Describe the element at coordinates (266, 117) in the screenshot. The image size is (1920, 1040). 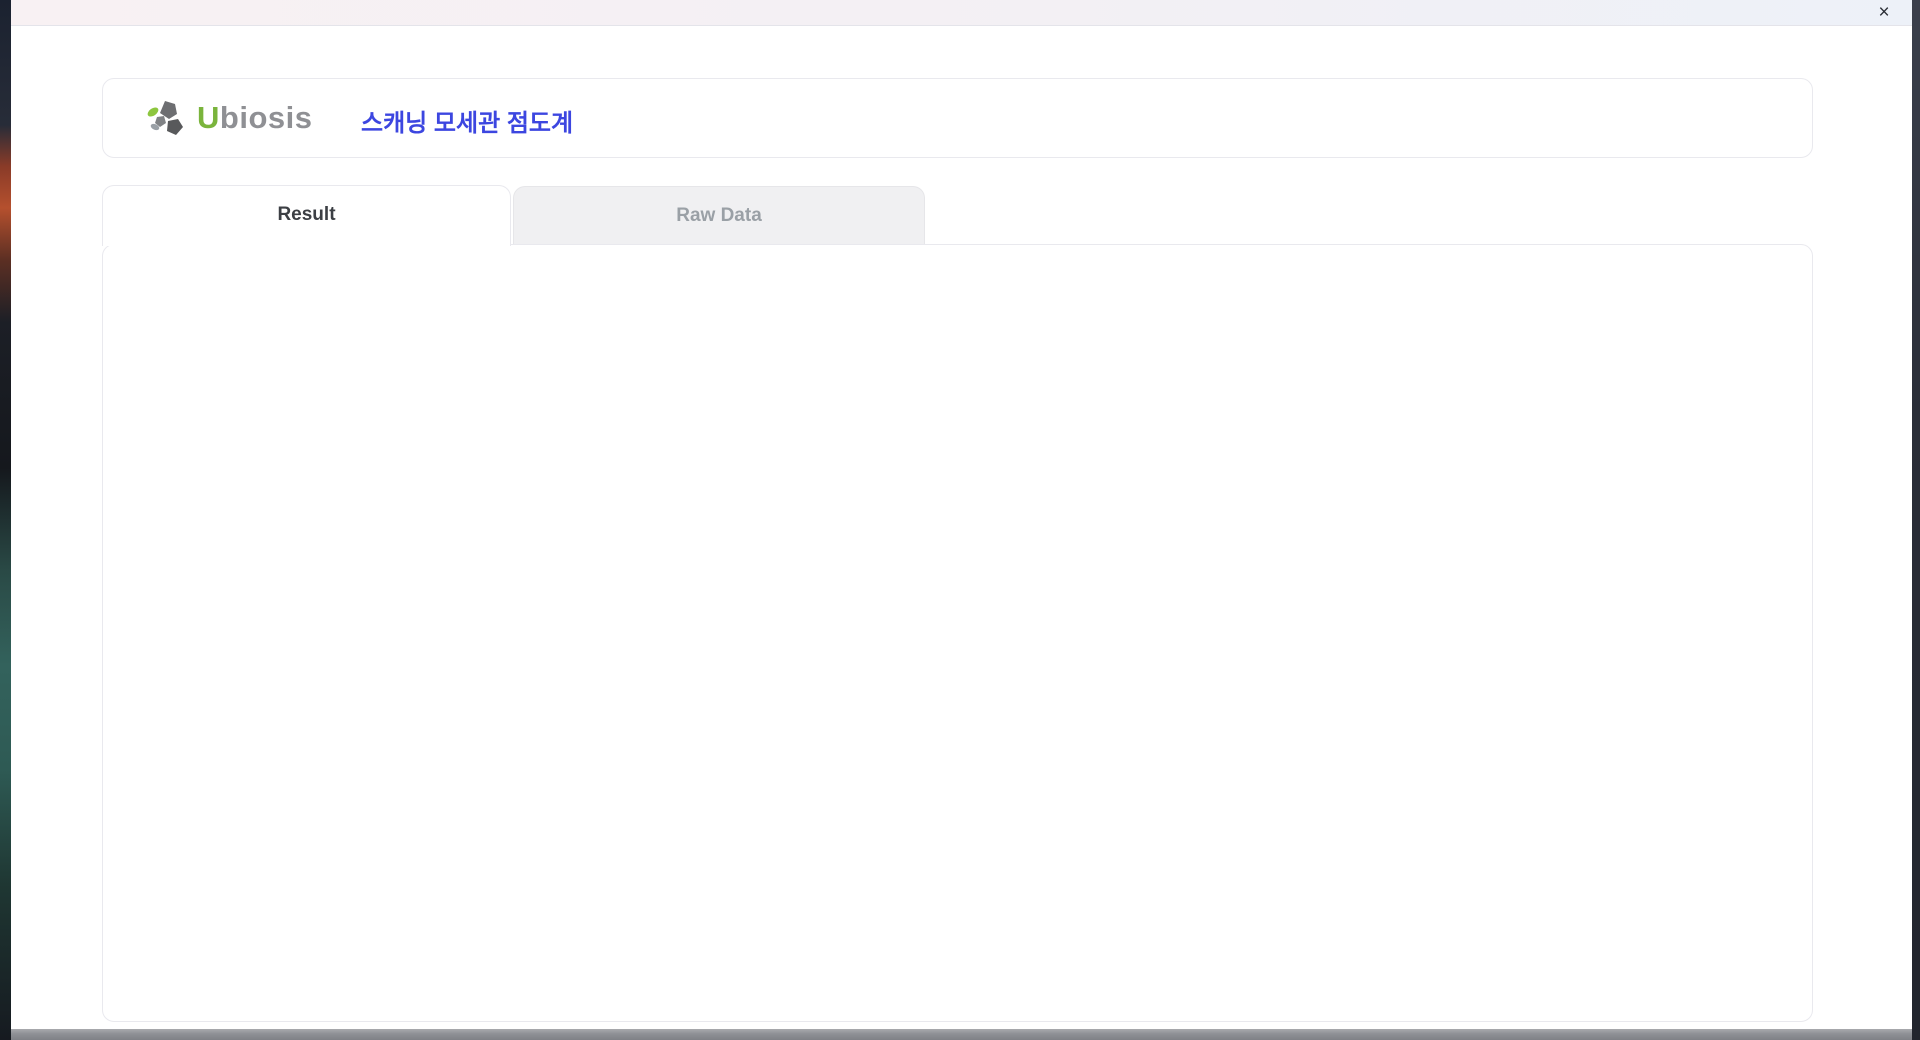
I see `brand-rest: biosis` at that location.